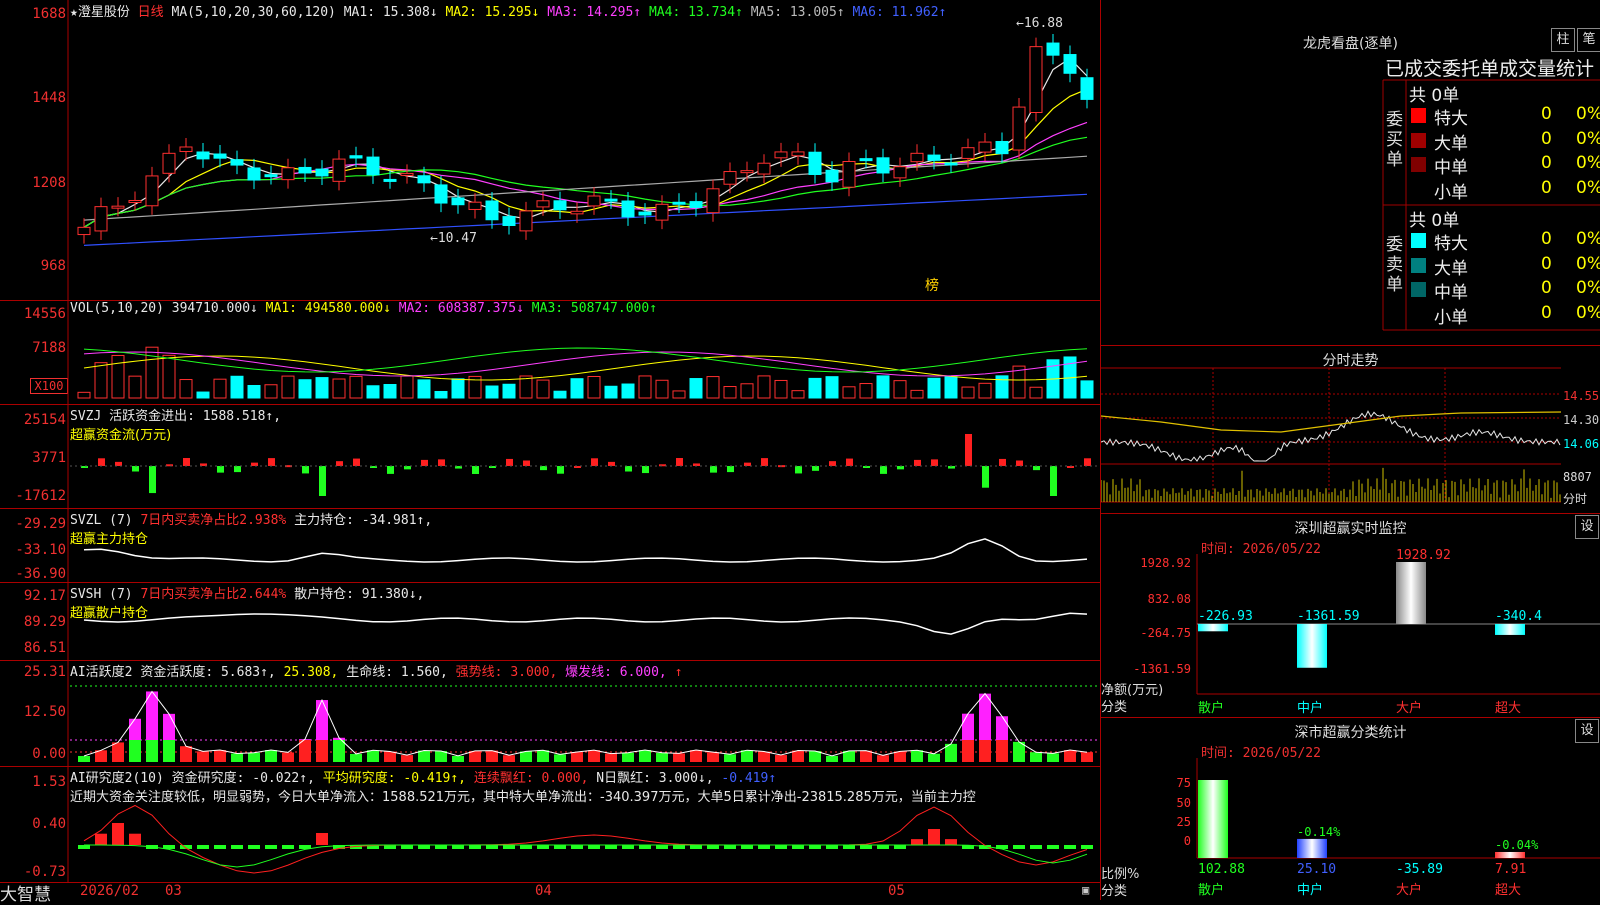  I want to click on low-label: ←10.47, so click(453, 238).